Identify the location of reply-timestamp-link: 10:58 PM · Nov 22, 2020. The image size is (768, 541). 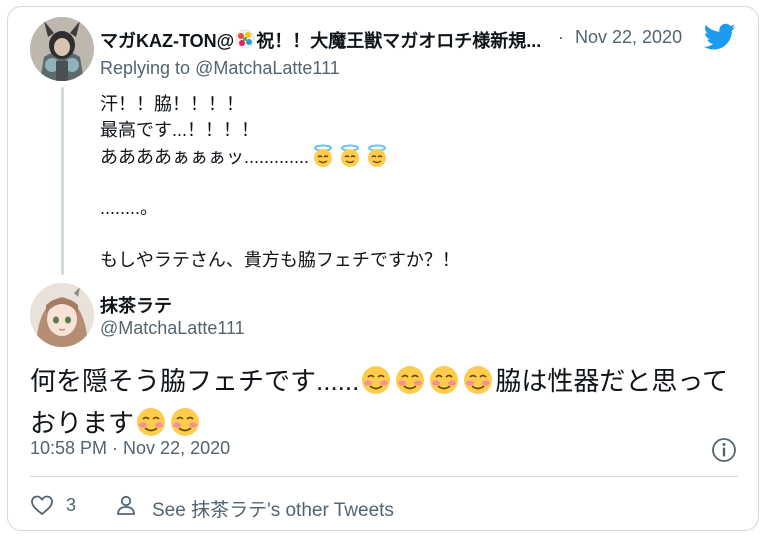
(130, 448).